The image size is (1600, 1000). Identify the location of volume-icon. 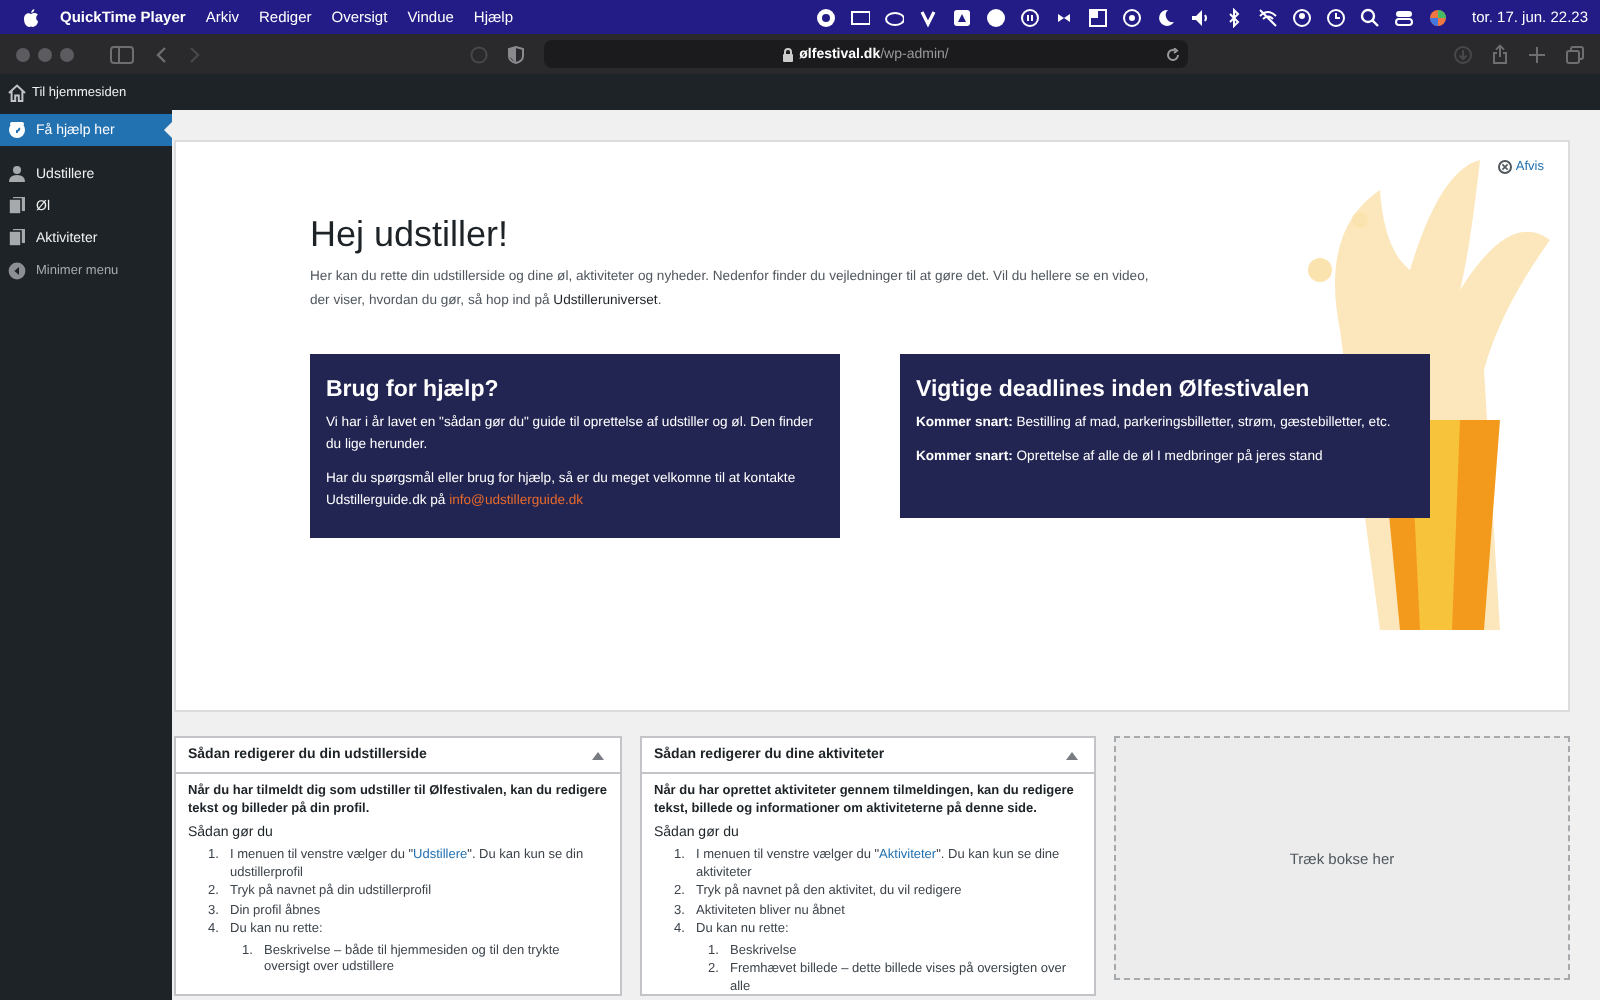
(1200, 17).